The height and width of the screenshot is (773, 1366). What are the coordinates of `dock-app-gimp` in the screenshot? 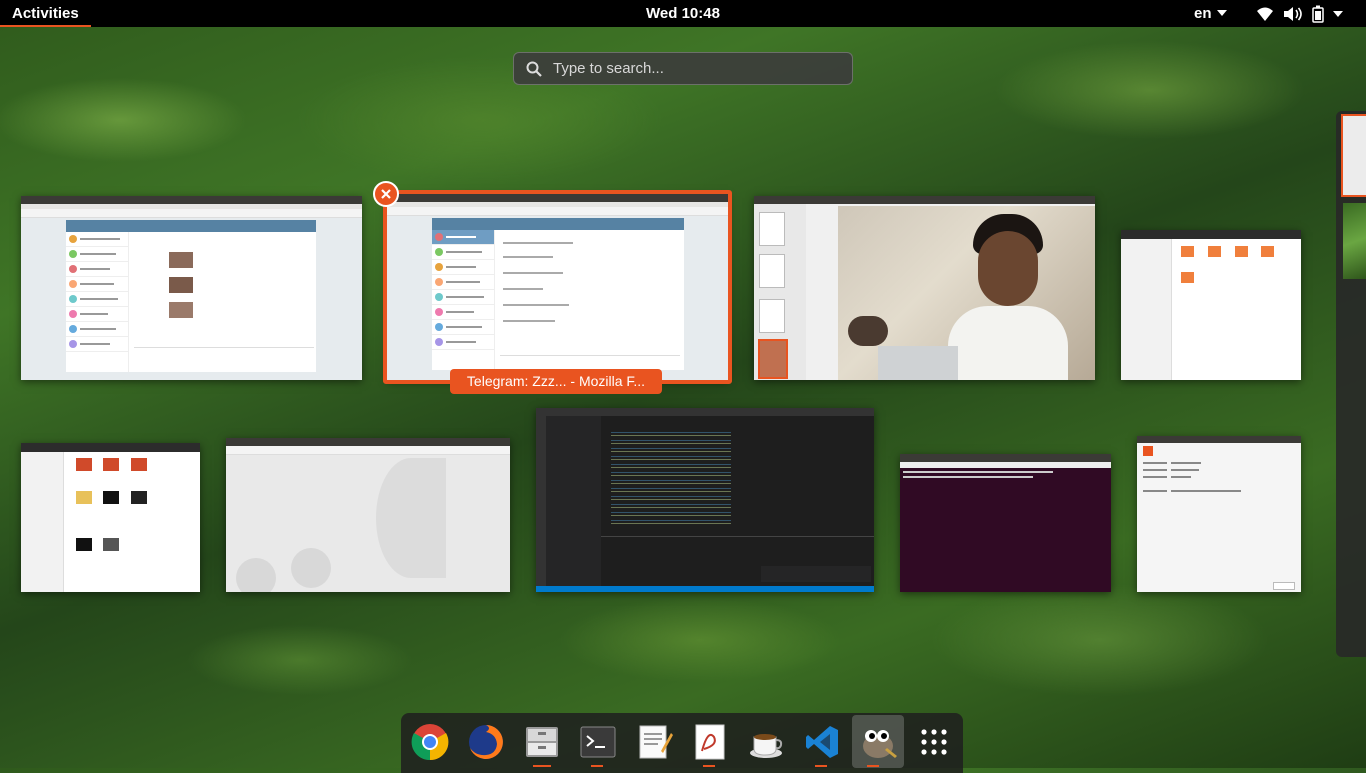 It's located at (878, 741).